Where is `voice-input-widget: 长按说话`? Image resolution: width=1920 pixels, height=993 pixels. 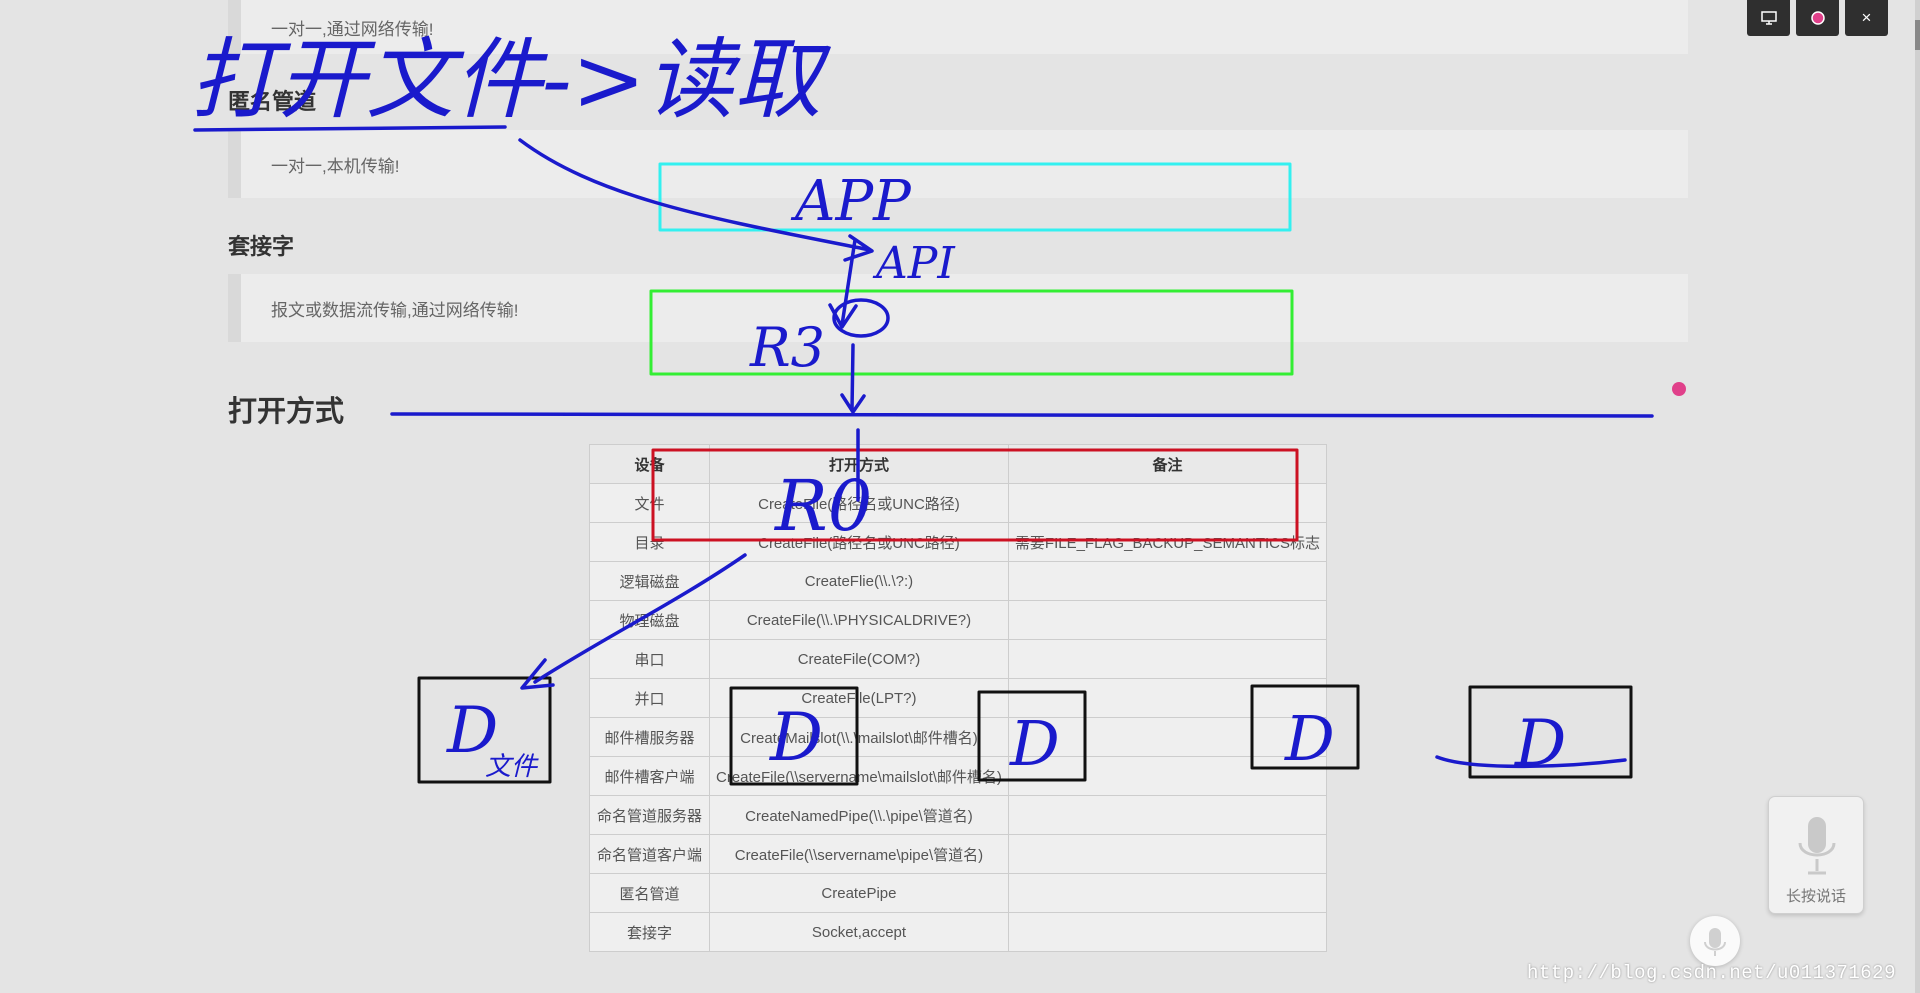
voice-input-widget: 长按说话 is located at coordinates (1816, 855).